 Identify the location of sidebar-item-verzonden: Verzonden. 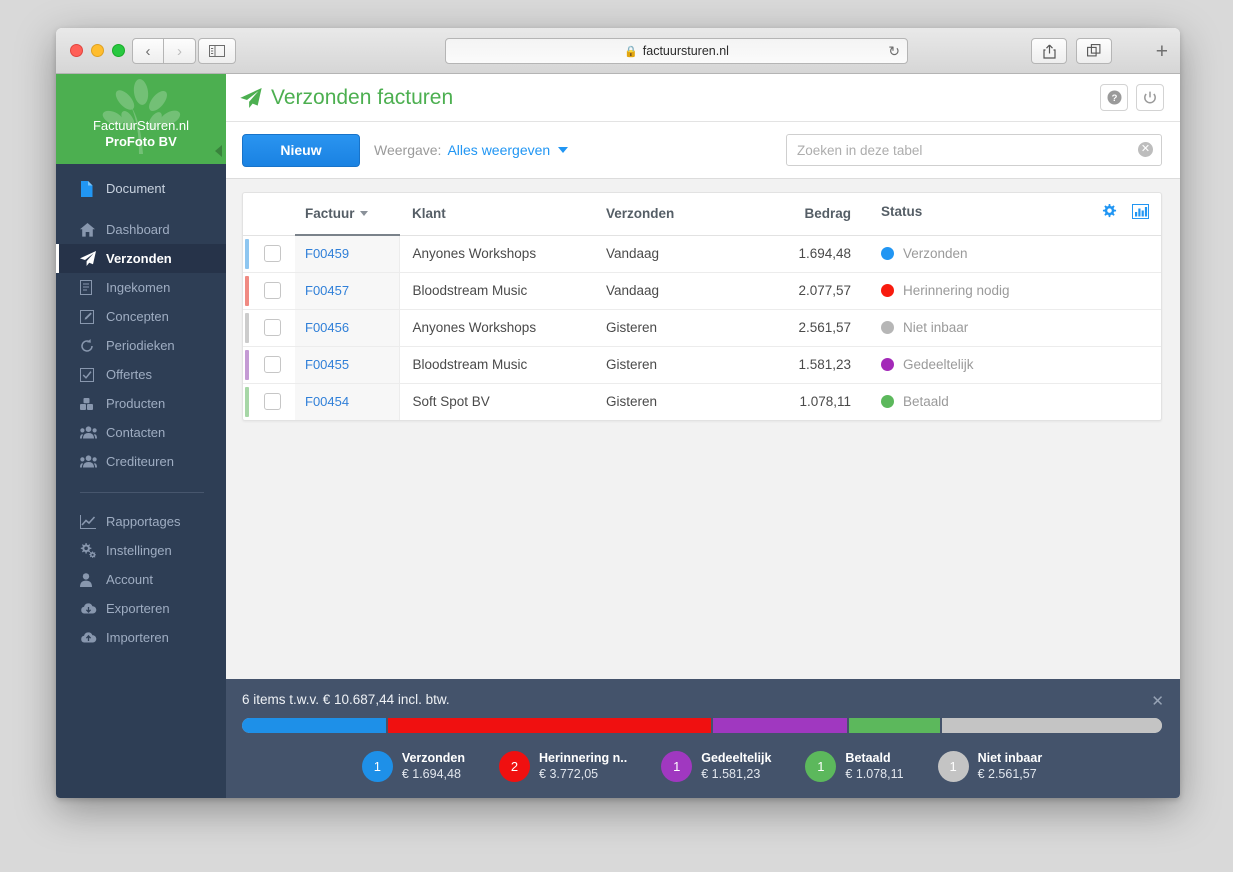
(141, 258).